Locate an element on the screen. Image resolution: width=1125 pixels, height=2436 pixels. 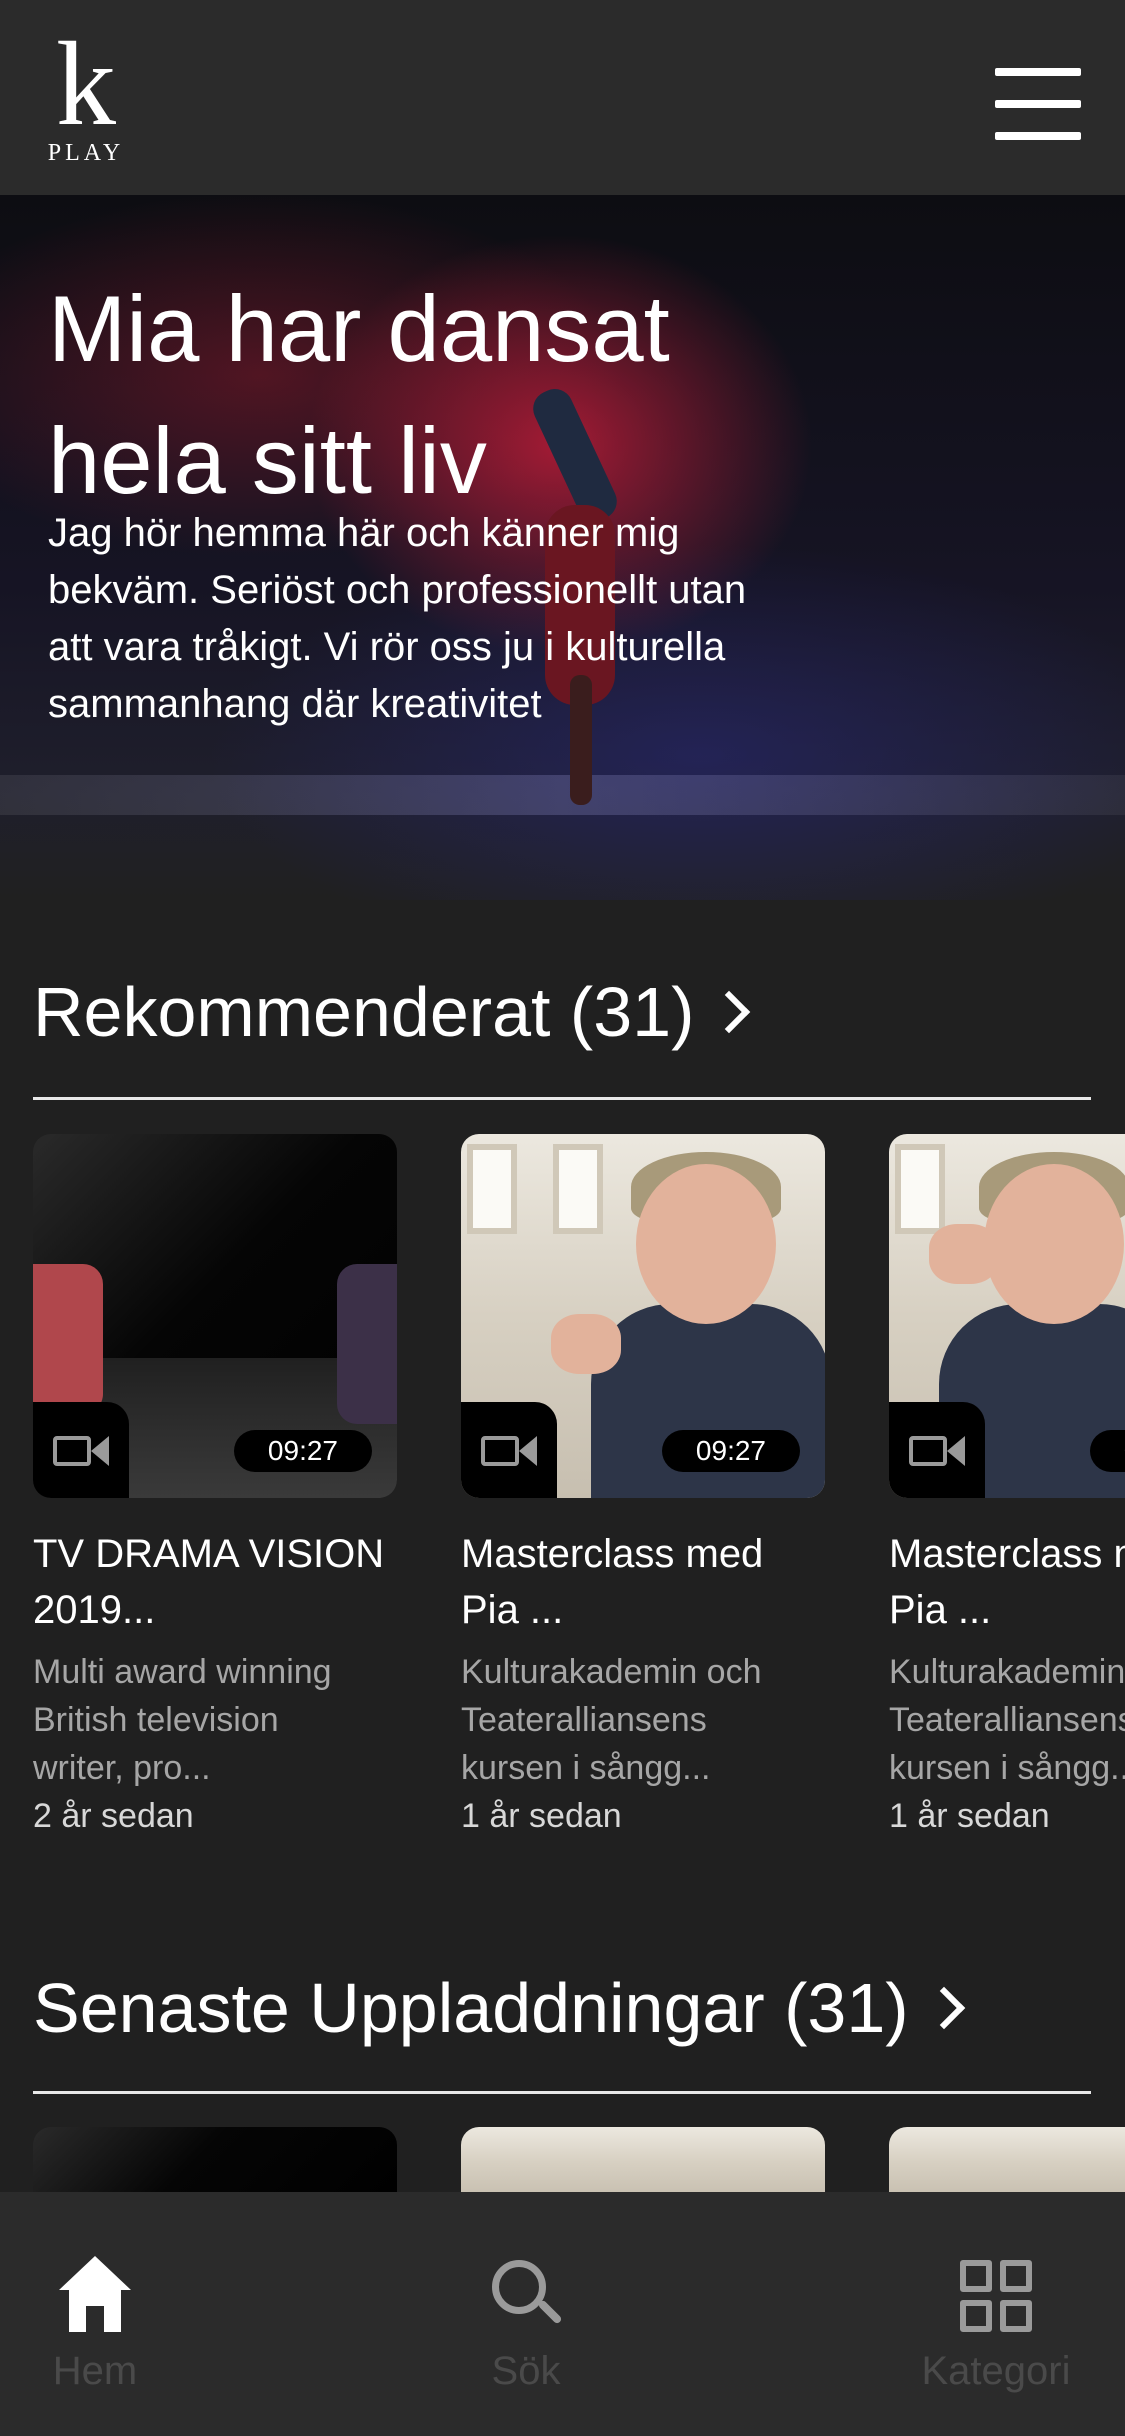
nav-label: Kategori is located at coordinates (996, 2371).